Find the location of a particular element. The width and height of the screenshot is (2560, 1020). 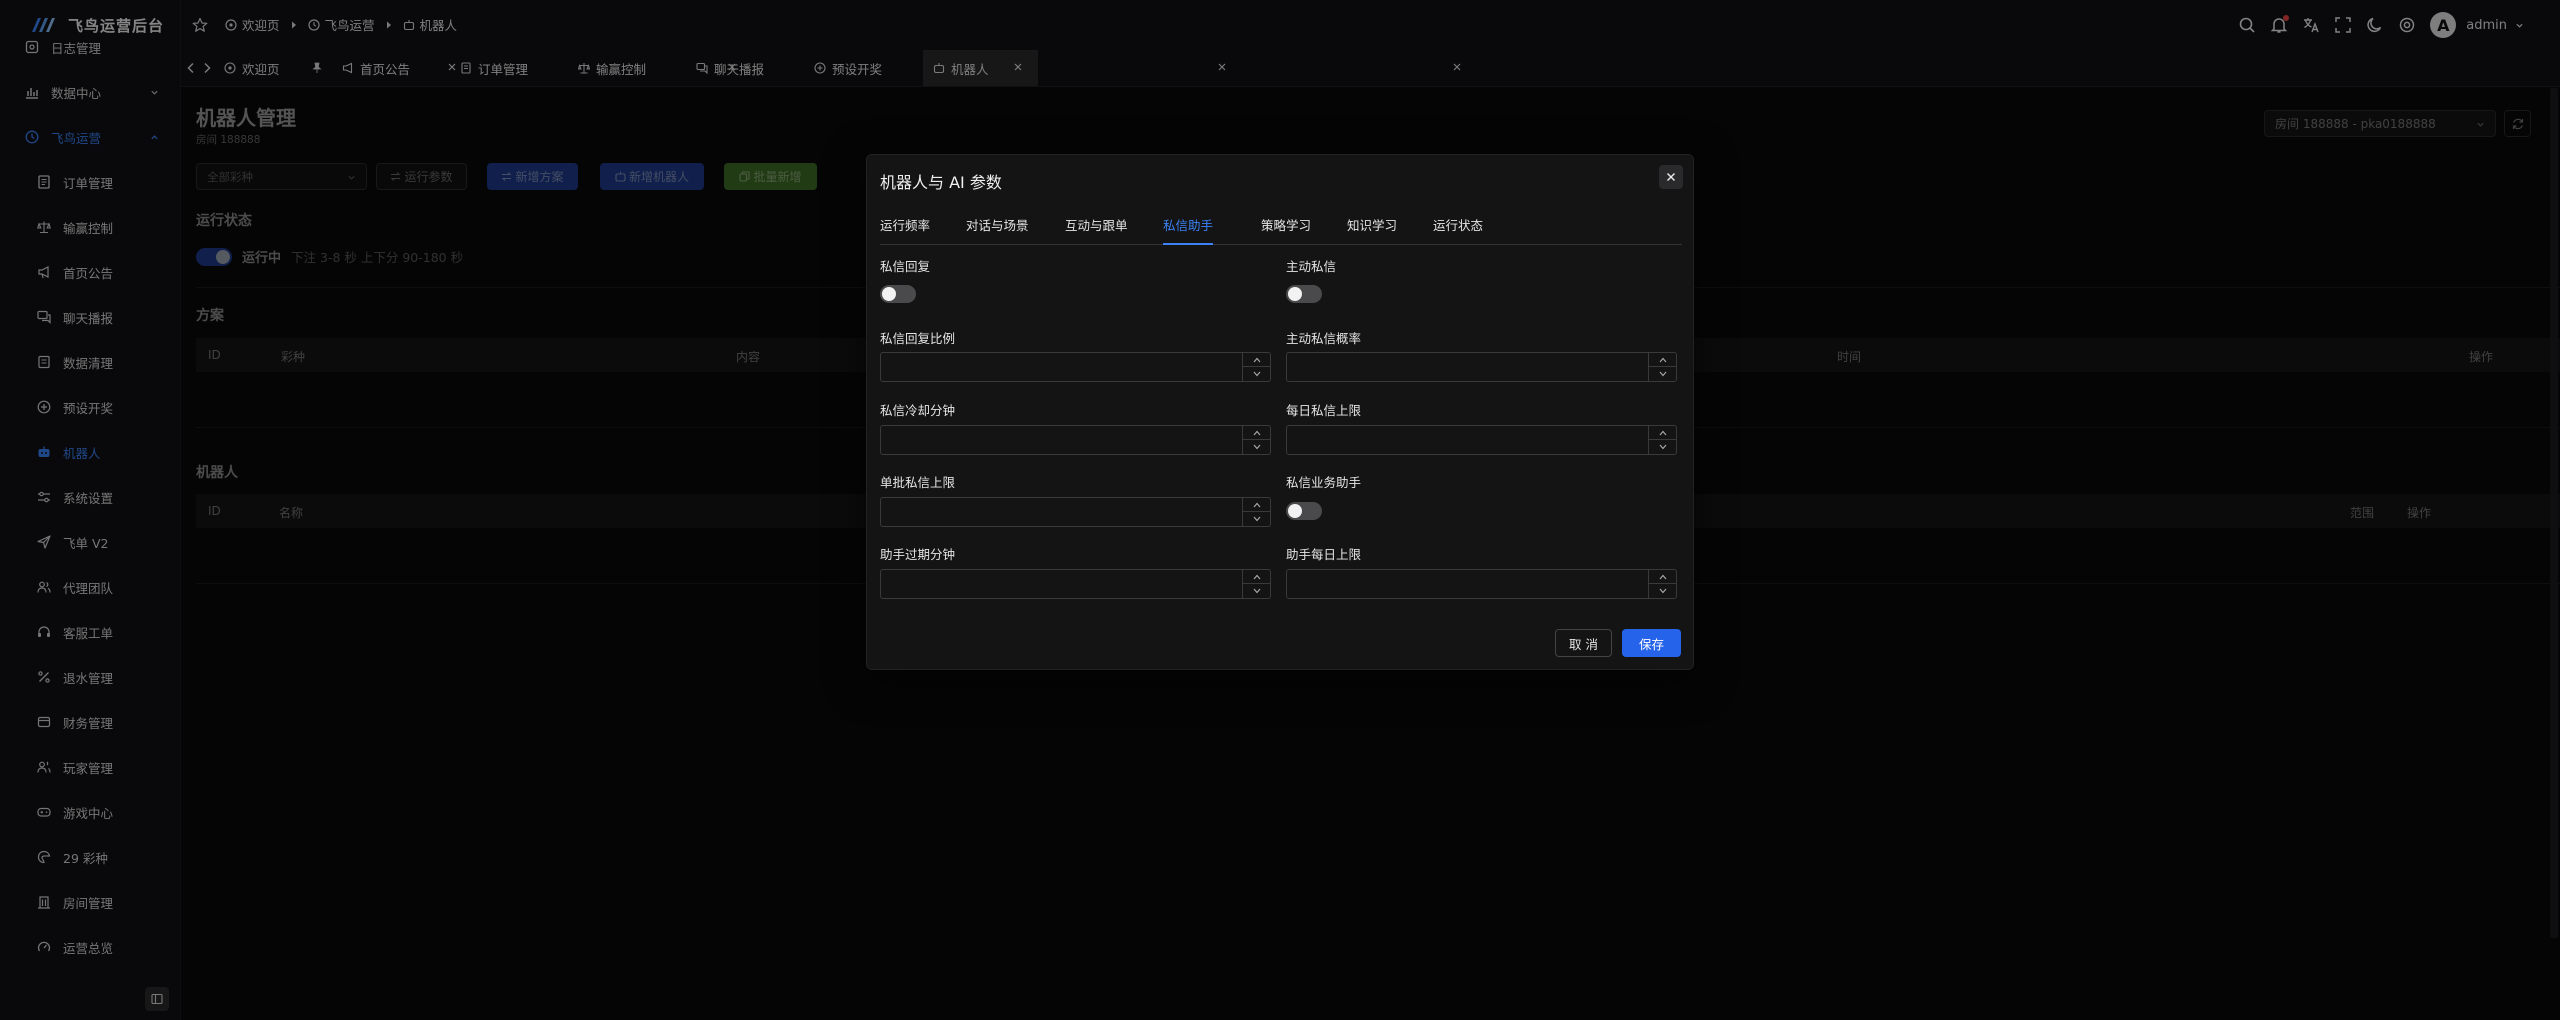

close-button is located at coordinates (1671, 177).